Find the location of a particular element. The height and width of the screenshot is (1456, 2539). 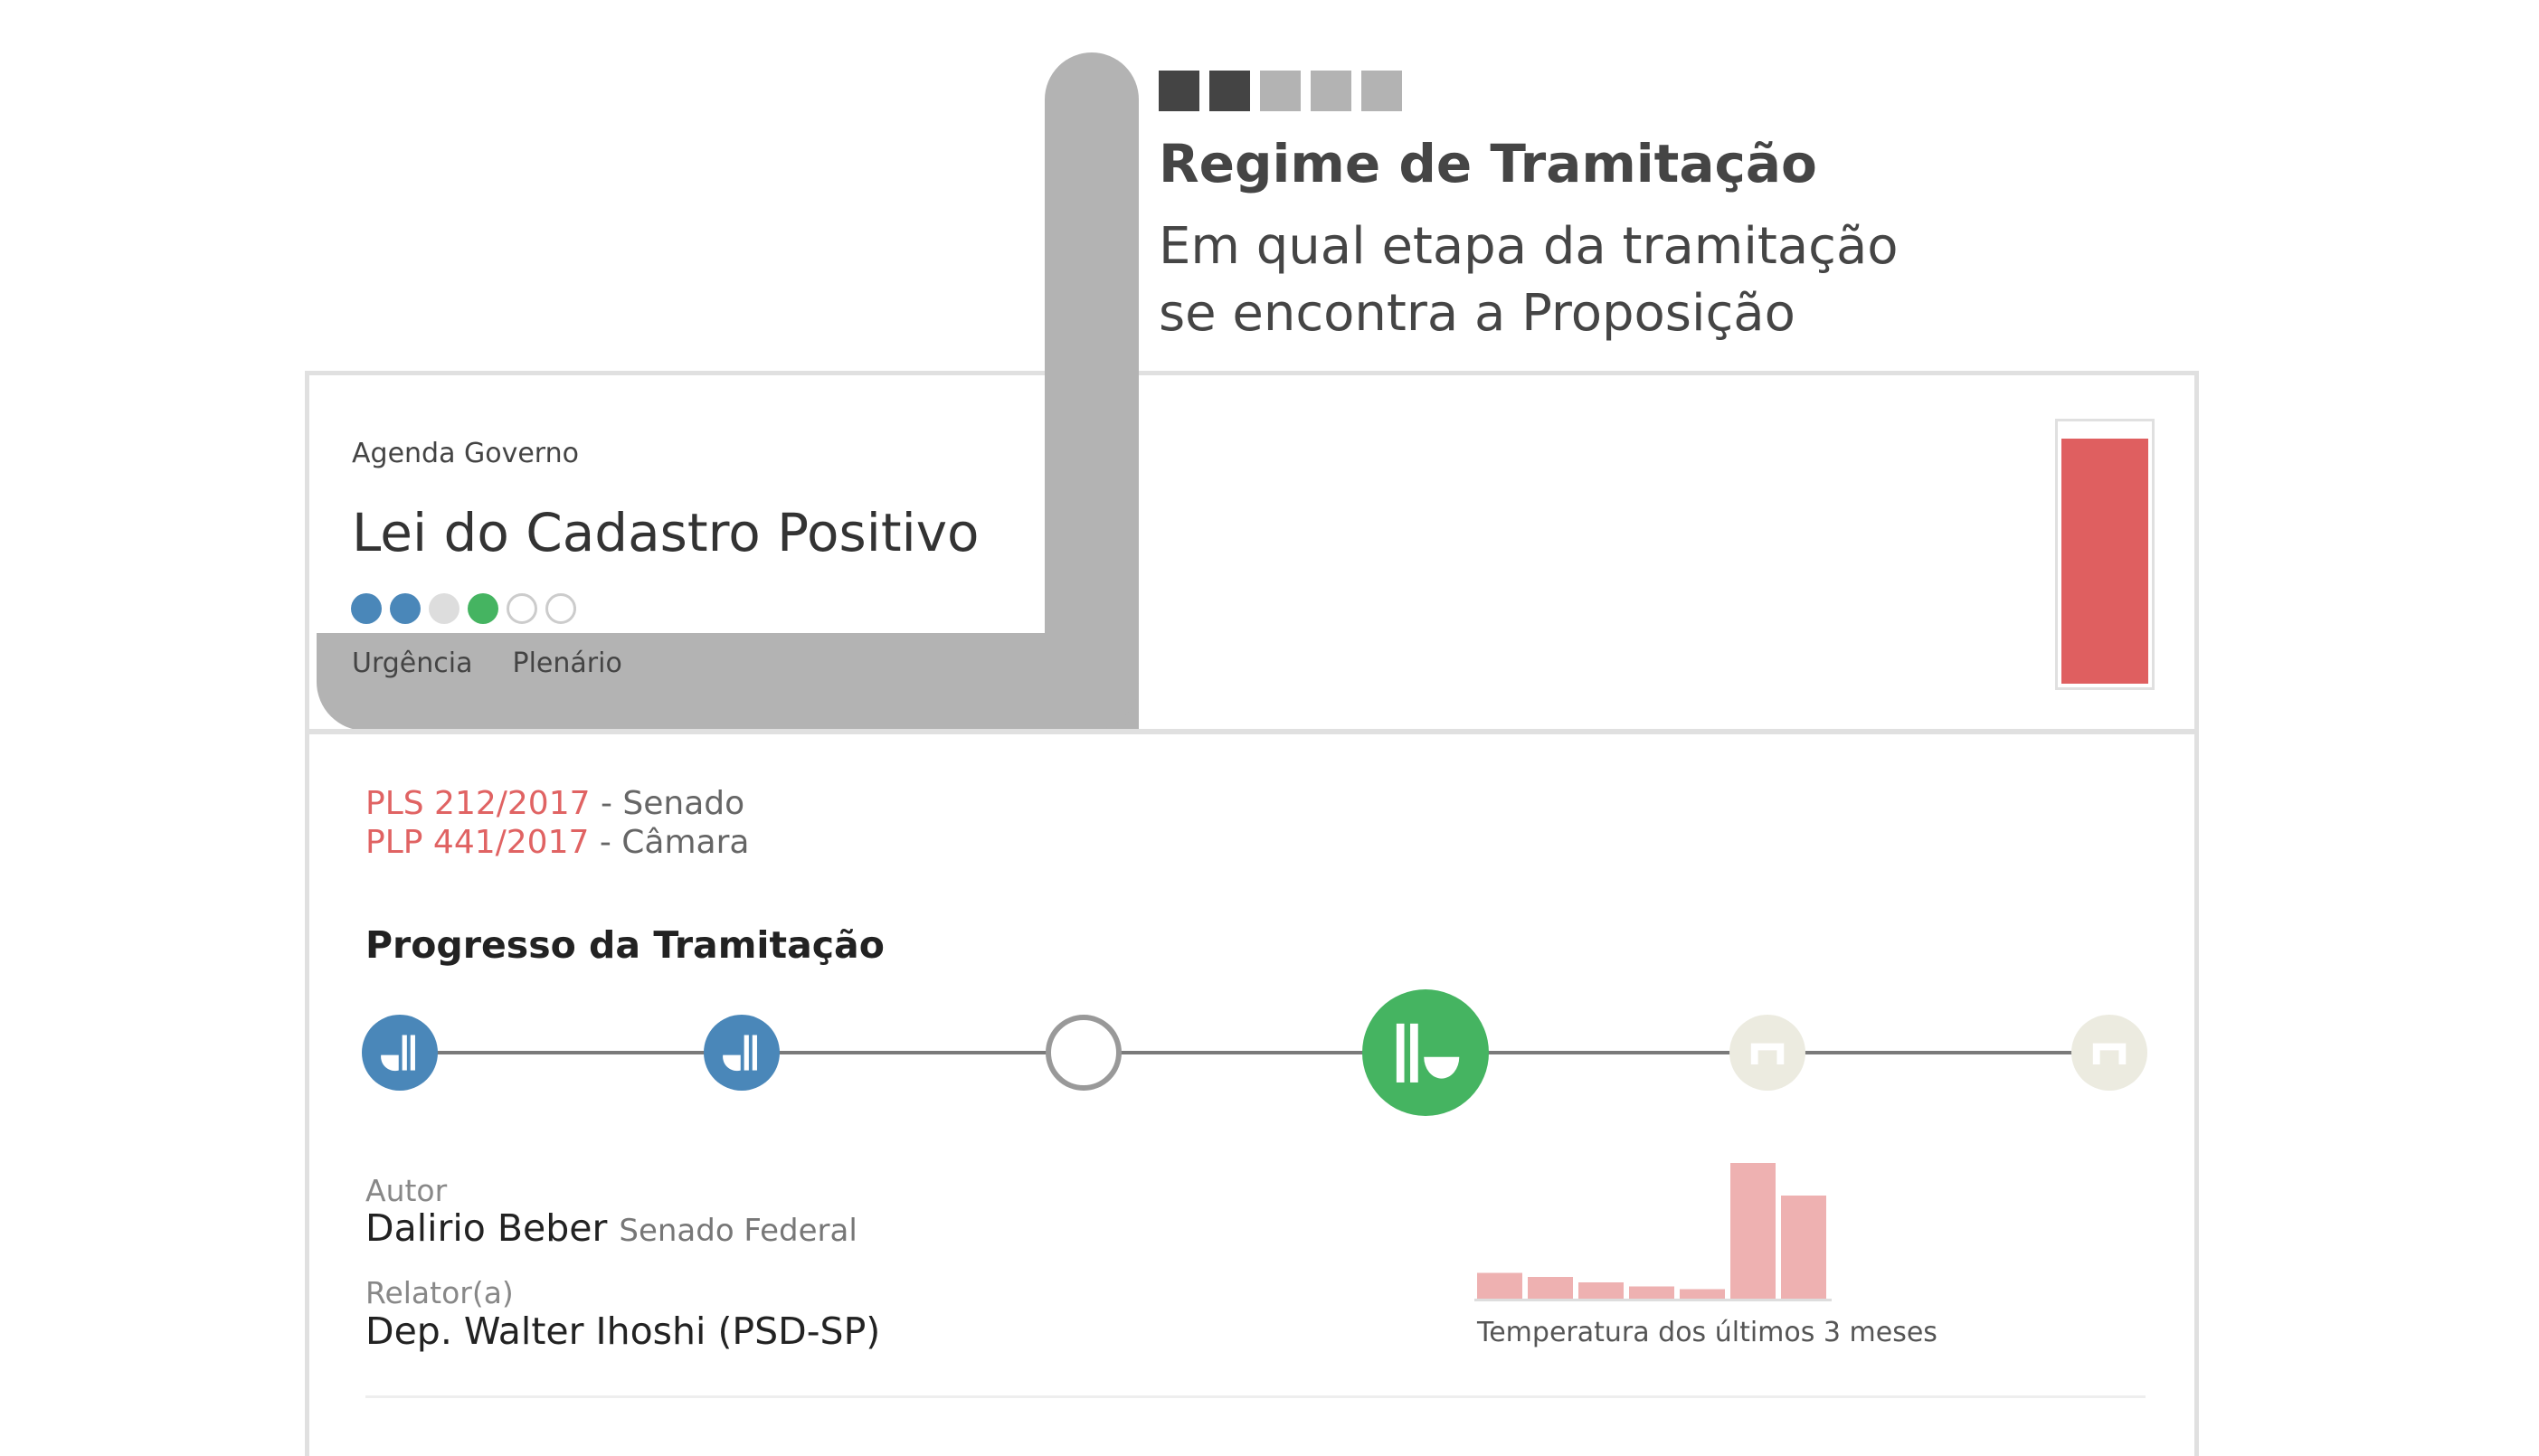

bottom-divider is located at coordinates (1255, 1397).